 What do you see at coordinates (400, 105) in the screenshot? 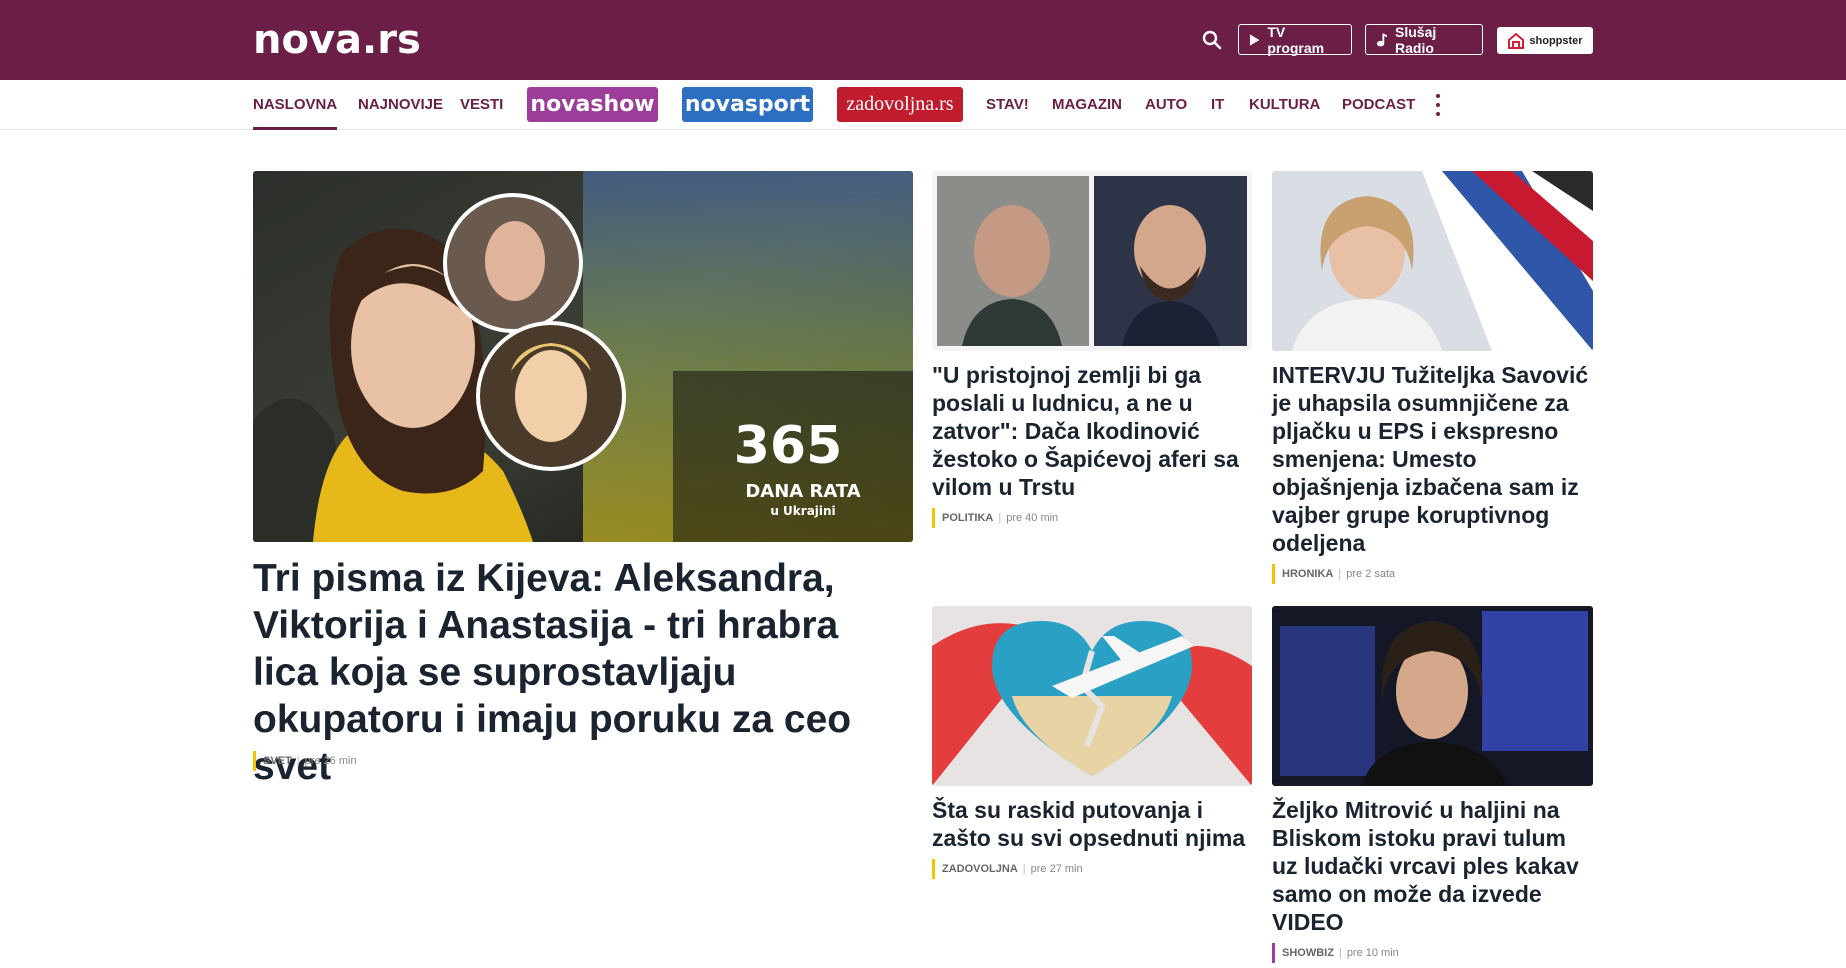
I see `nav-item-najnovije: NAJNOVIJE` at bounding box center [400, 105].